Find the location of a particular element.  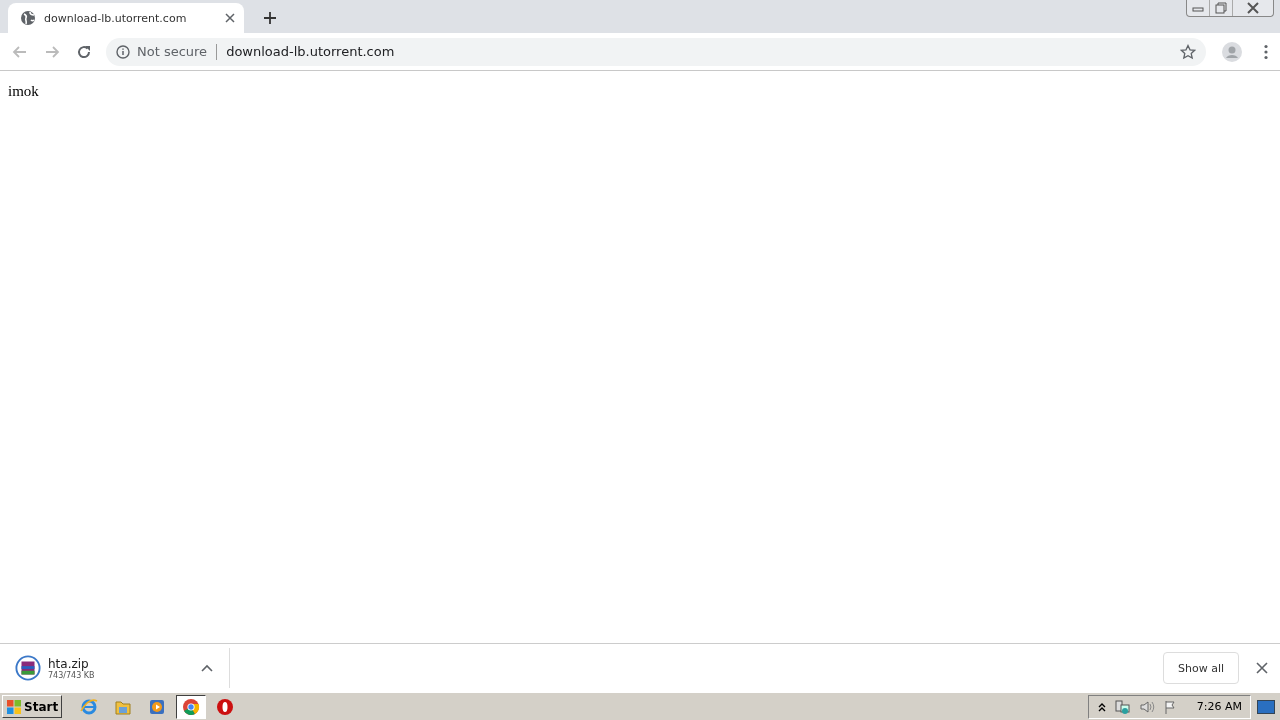

reload-icon is located at coordinates (84, 51).